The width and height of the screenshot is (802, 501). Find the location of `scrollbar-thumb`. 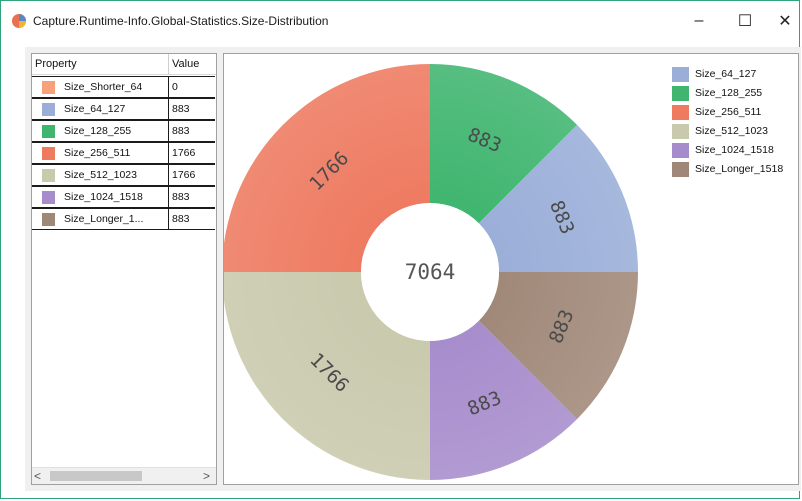

scrollbar-thumb is located at coordinates (96, 476).